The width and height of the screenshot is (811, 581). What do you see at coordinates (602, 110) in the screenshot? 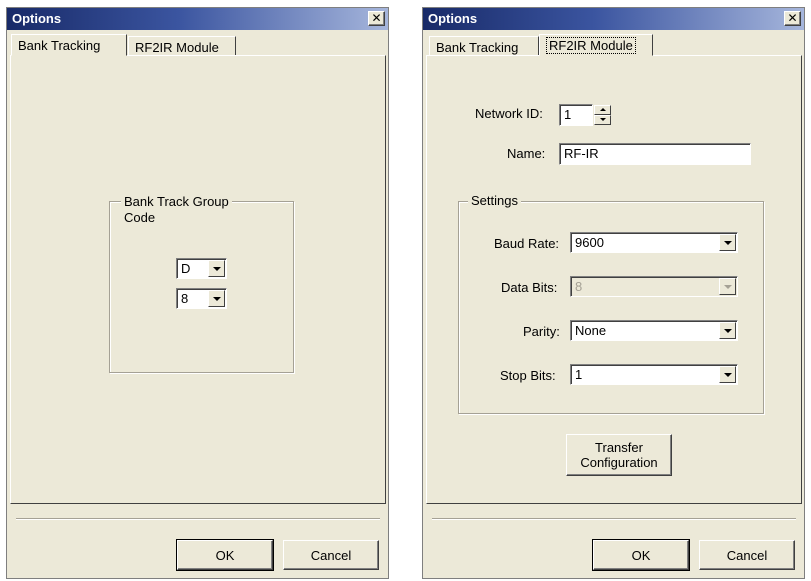
I see `spin-up-icon` at bounding box center [602, 110].